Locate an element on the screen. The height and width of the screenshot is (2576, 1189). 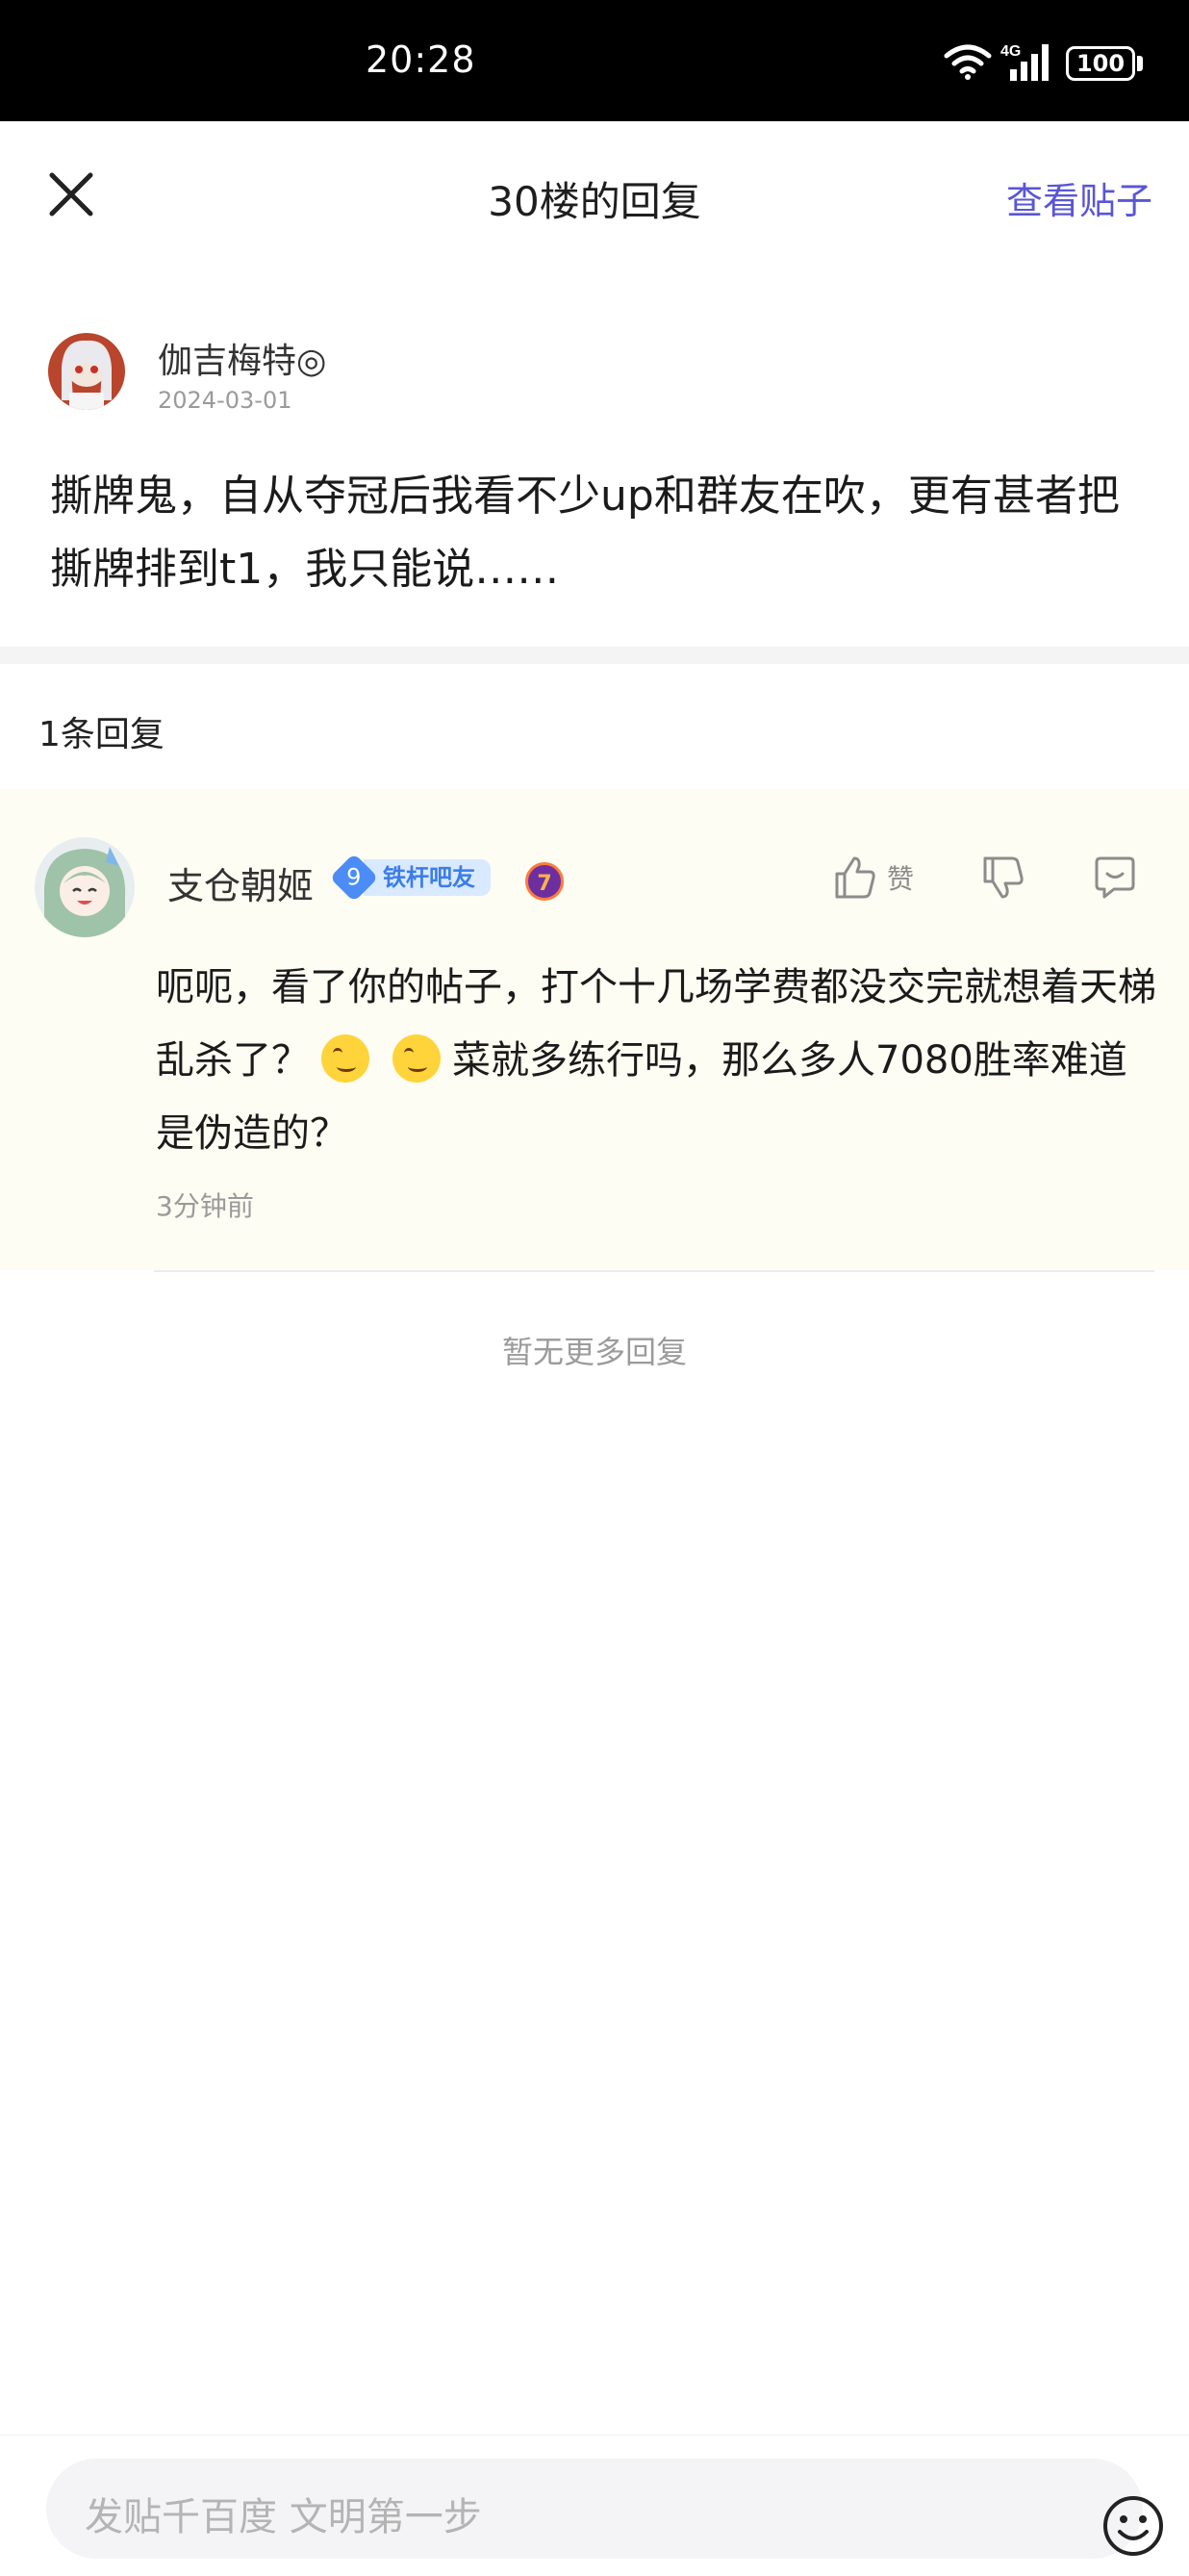
comment-bubble-icon is located at coordinates (1115, 877).